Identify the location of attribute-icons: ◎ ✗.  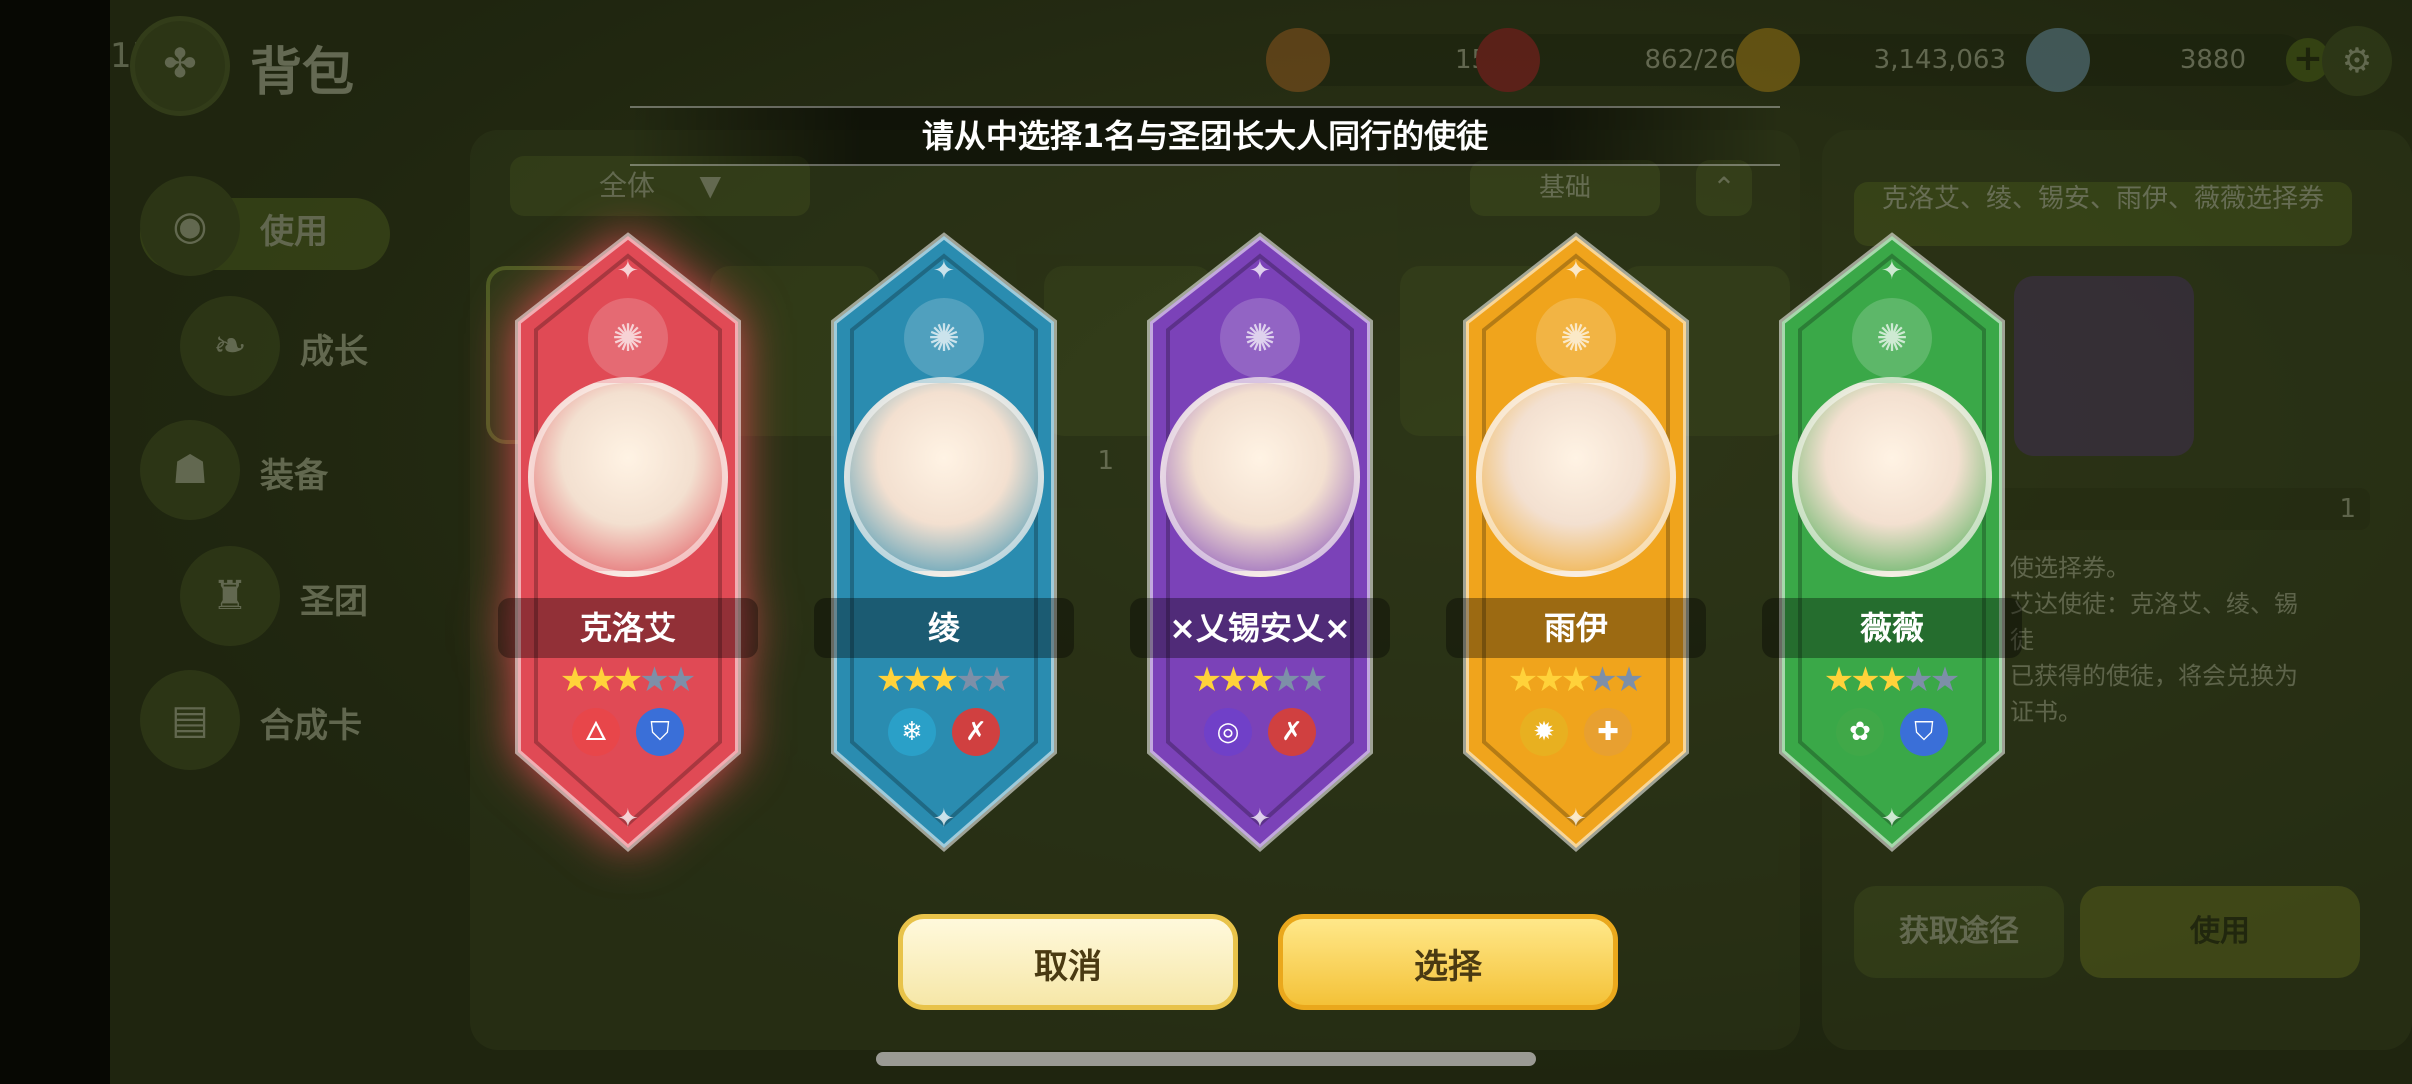
(1260, 732).